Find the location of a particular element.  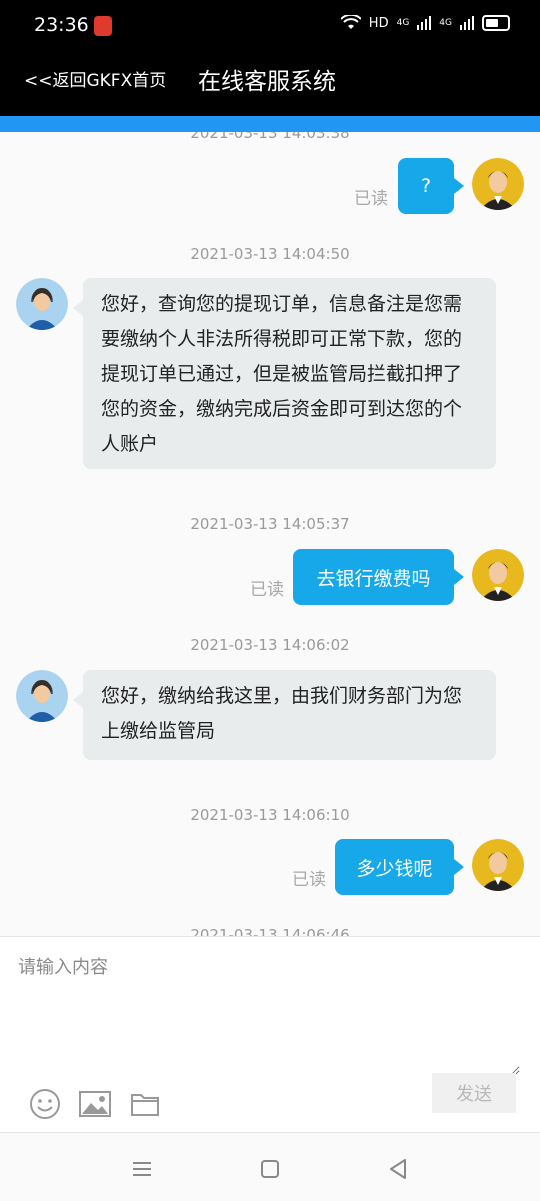

home-icon is located at coordinates (270, 1169).